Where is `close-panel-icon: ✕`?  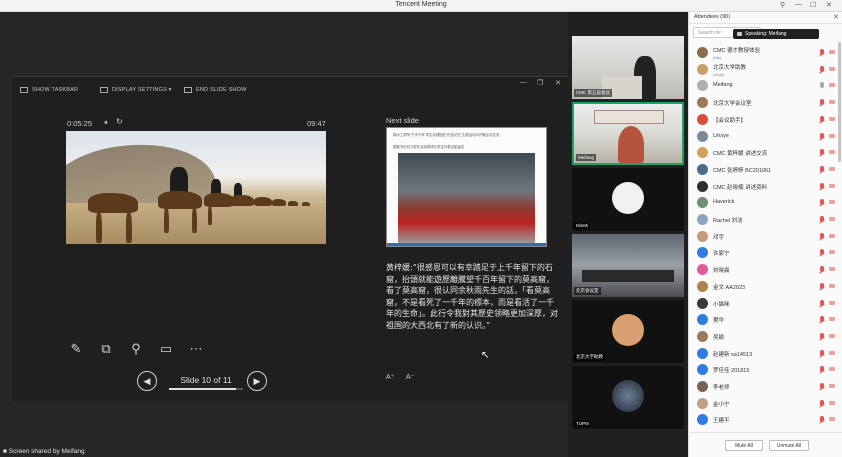 close-panel-icon: ✕ is located at coordinates (836, 17).